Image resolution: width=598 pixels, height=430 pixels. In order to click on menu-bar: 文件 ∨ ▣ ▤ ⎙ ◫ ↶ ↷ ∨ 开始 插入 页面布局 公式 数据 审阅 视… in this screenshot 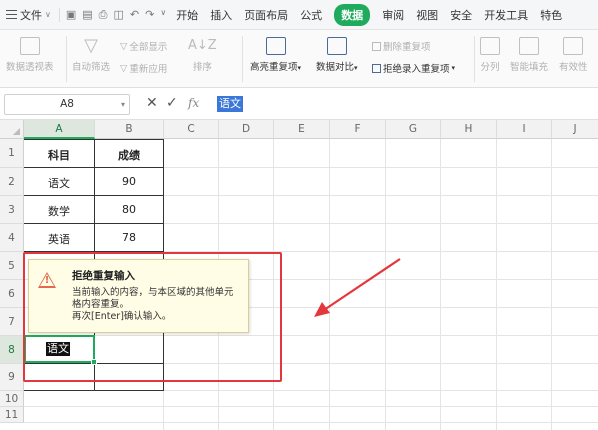, I will do `click(299, 15)`.